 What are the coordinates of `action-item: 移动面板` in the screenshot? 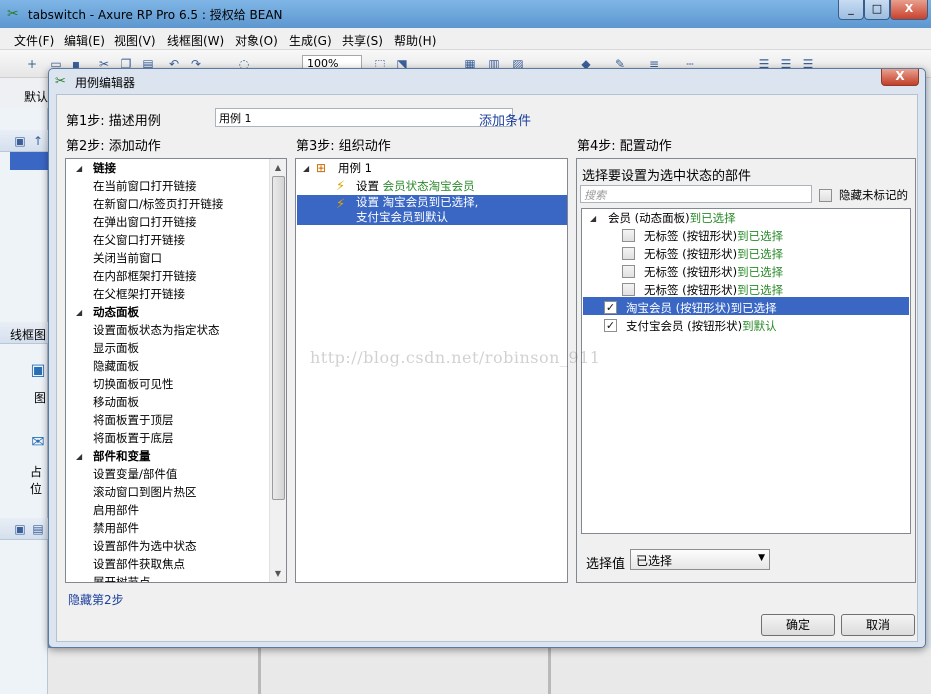 It's located at (116, 402).